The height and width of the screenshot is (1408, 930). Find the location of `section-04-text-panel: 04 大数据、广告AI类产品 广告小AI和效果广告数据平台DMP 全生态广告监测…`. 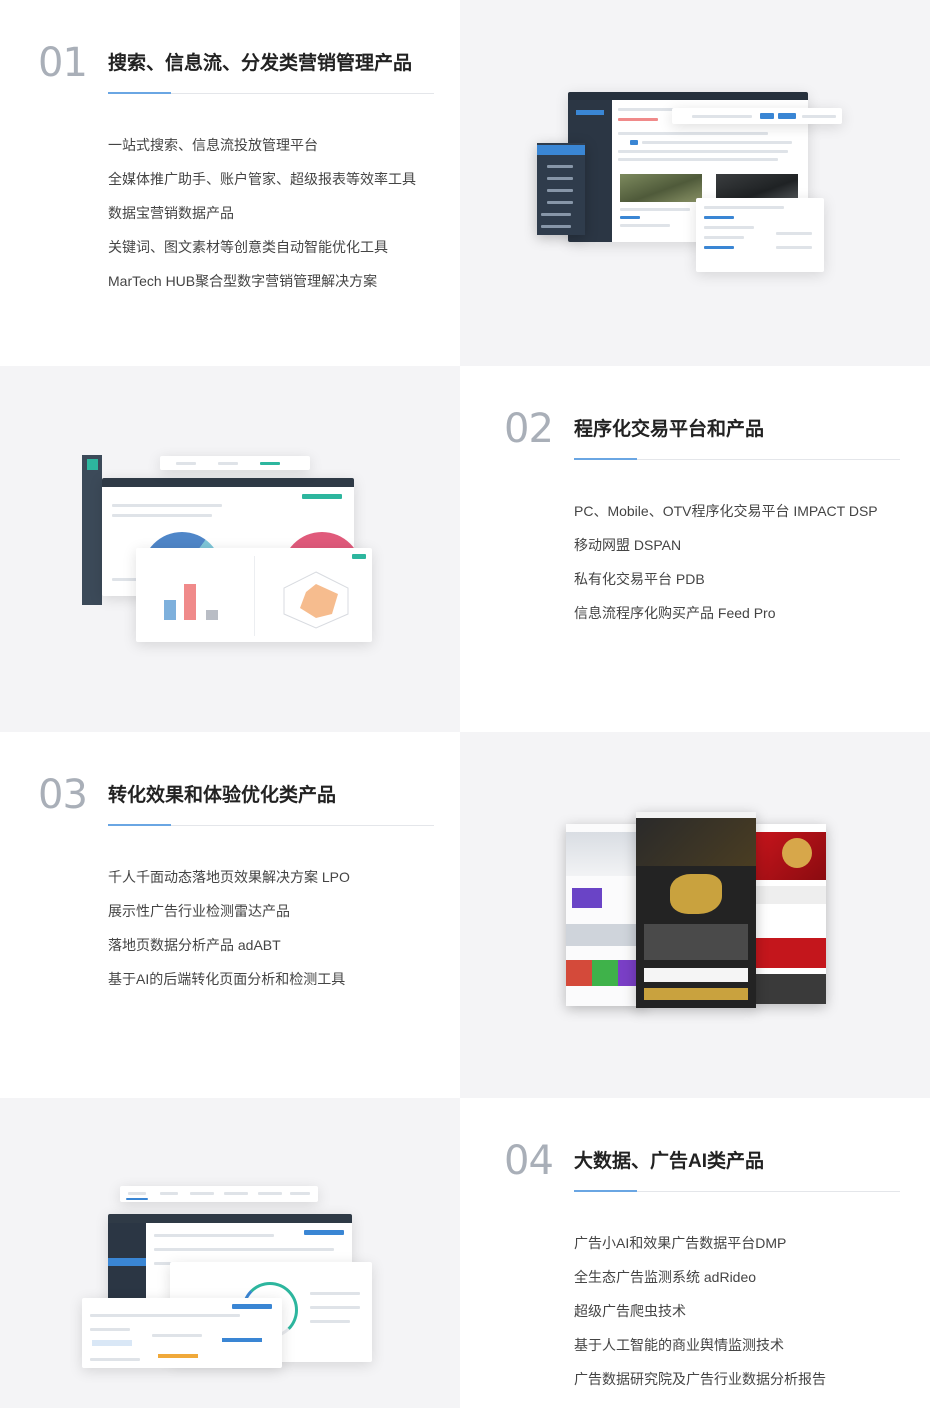

section-04-text-panel: 04 大数据、广告AI类产品 广告小AI和效果广告数据平台DMP 全生态广告监测… is located at coordinates (695, 1253).